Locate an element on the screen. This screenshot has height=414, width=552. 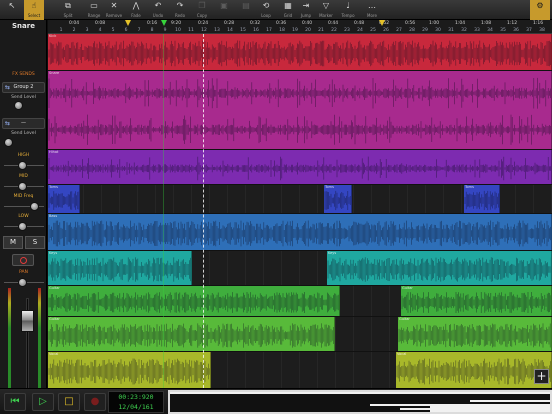
send-slot-1: ⇆ Group 2 is located at coordinates (23, 87).